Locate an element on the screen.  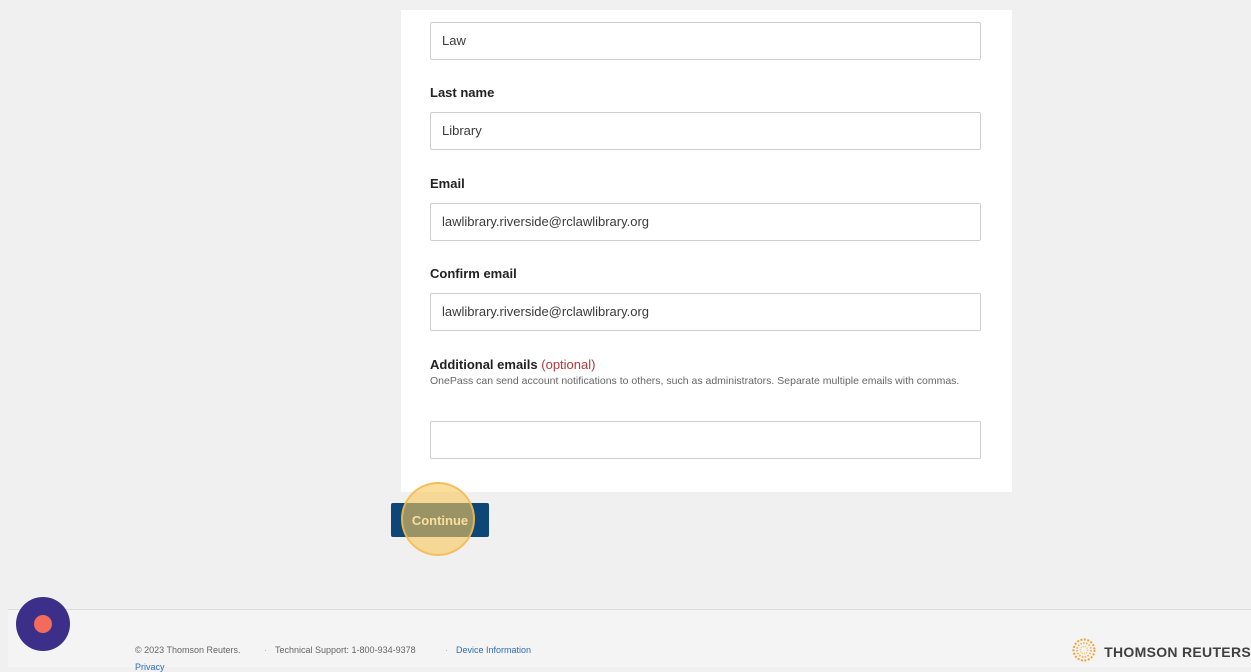
screen-recorder-button is located at coordinates (43, 624).